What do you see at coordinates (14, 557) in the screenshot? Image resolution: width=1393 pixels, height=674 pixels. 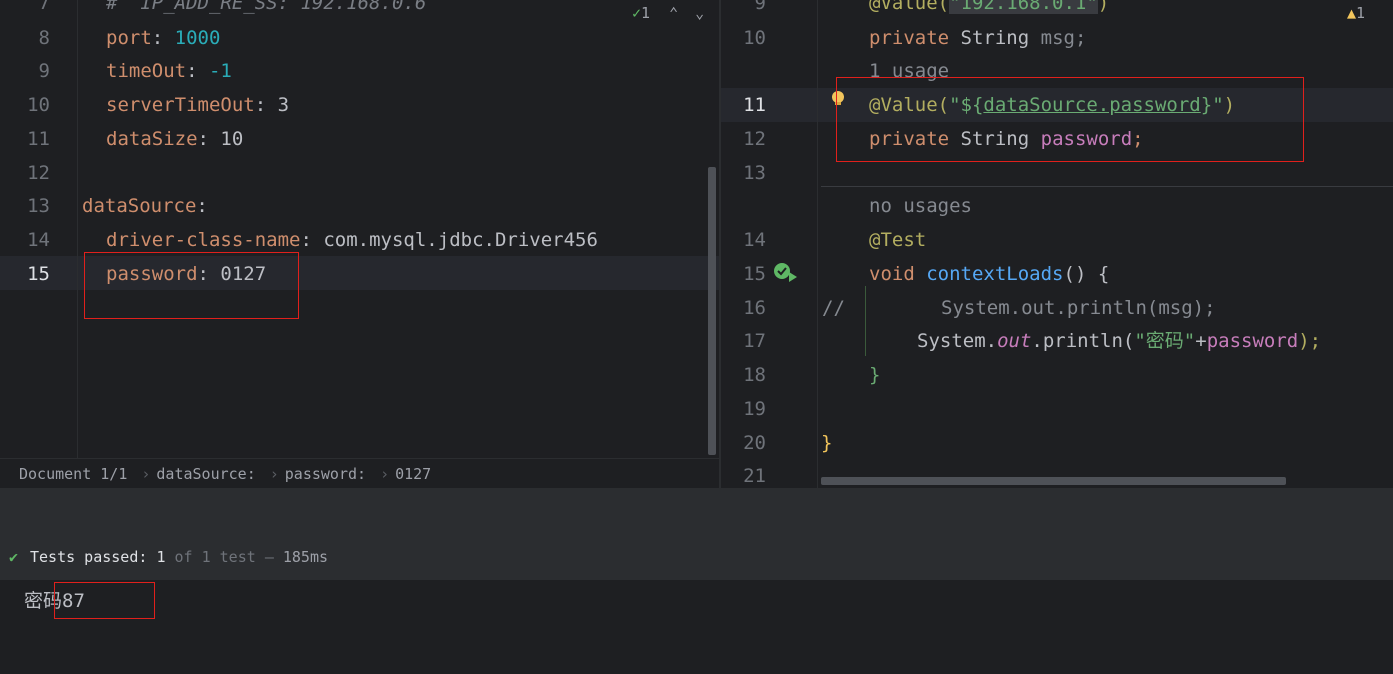 I see `check-icon: ✔` at bounding box center [14, 557].